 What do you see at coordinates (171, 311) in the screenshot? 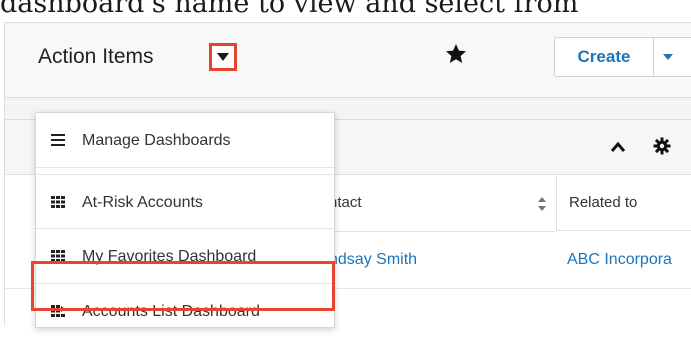
I see `menu-item-label: Accounts List Dashboard` at bounding box center [171, 311].